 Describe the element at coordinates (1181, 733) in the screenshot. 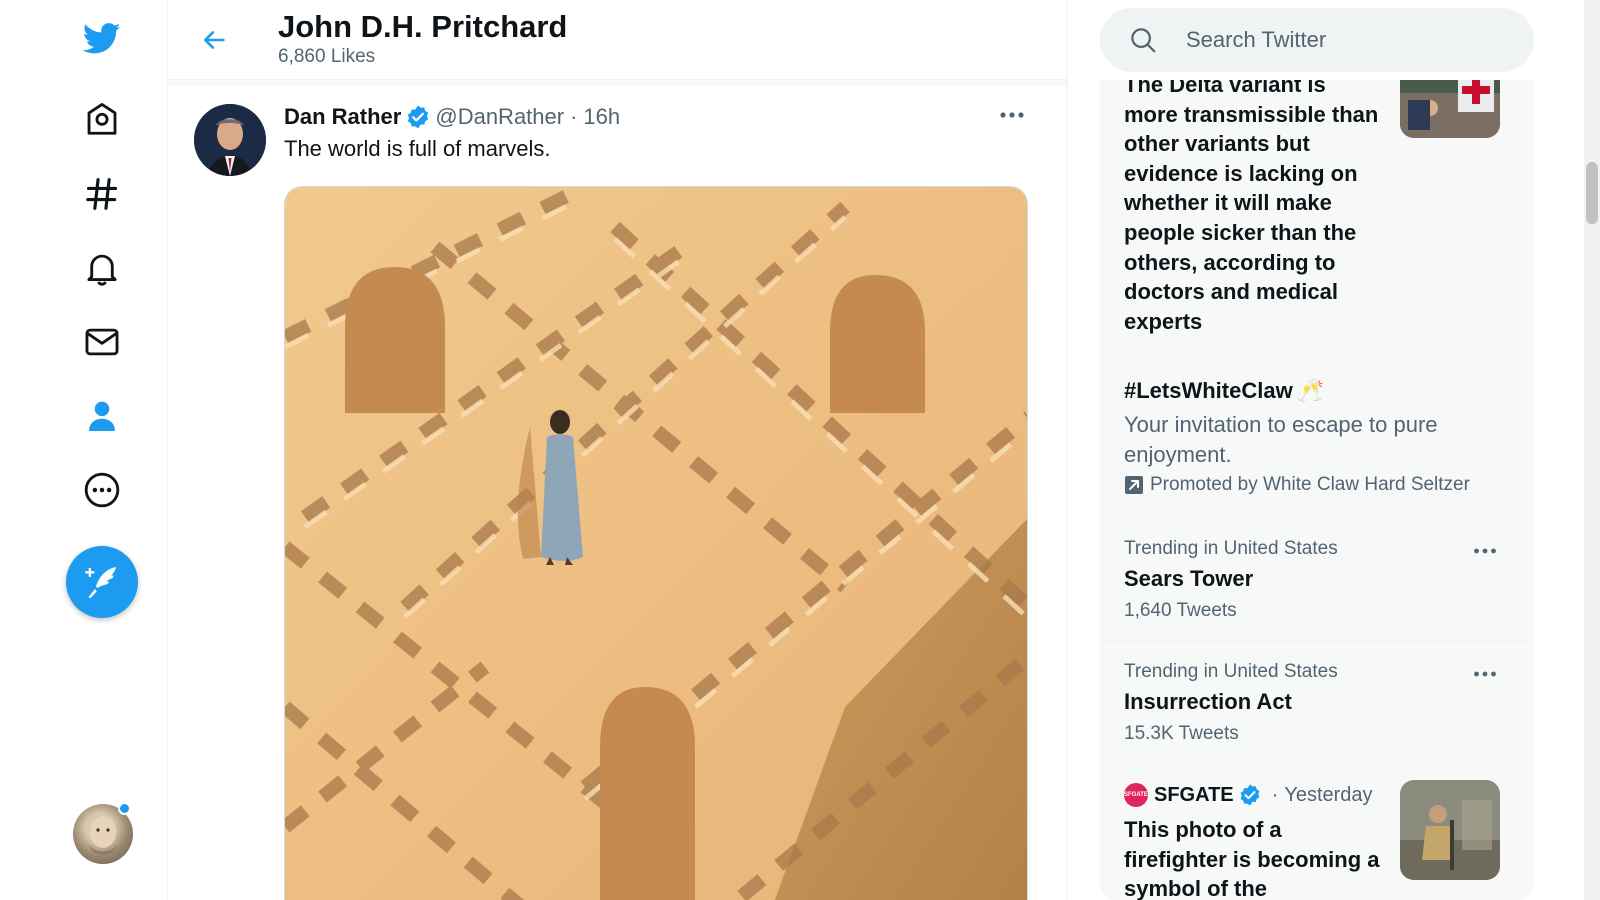

I see `trend-count: 15.3K Tweets` at that location.